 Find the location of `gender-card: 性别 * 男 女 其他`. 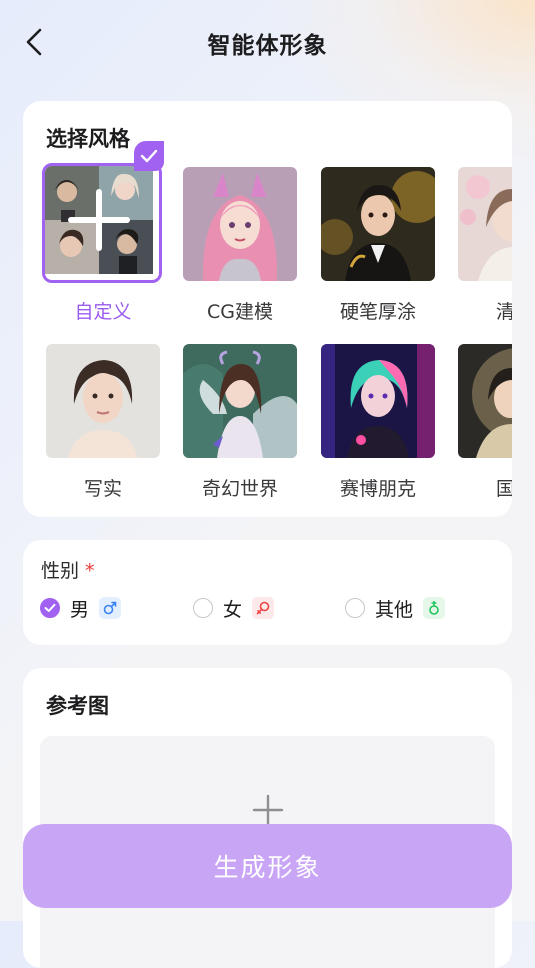

gender-card: 性别 * 男 女 其他 is located at coordinates (267, 592).